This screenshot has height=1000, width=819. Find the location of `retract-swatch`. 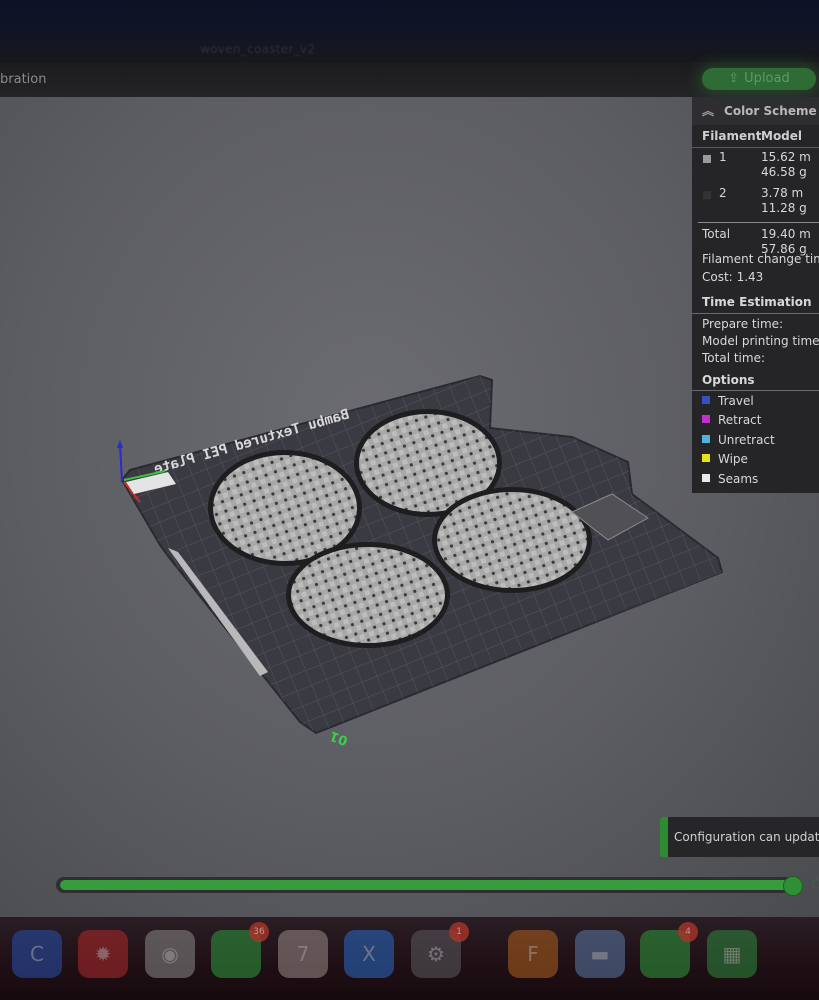

retract-swatch is located at coordinates (706, 419).